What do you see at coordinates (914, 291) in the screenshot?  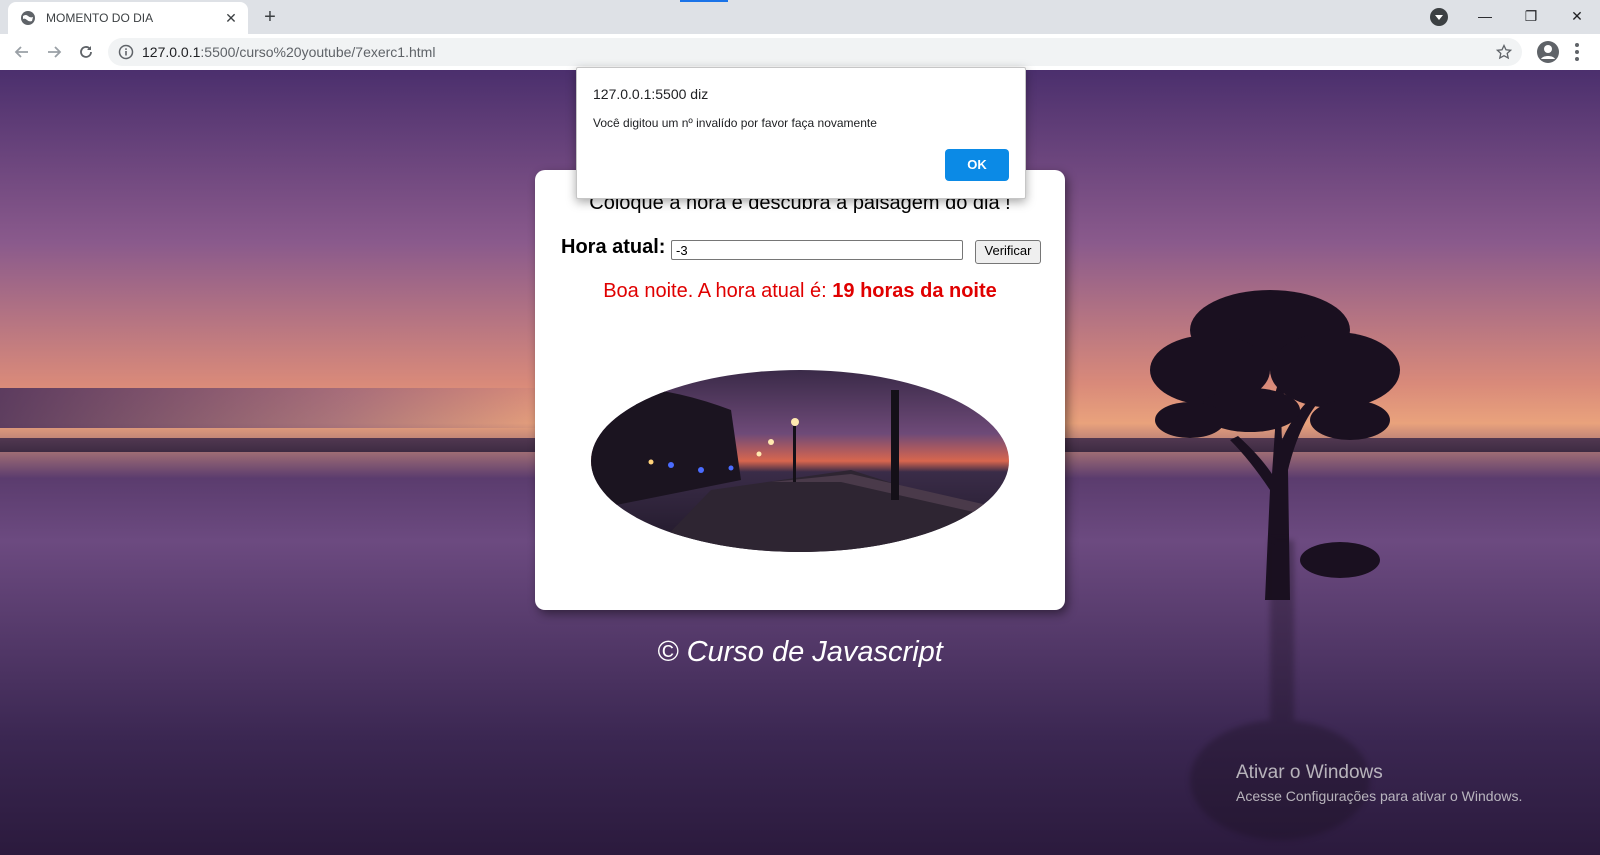 I see `result-hour: 19 horas da noite` at bounding box center [914, 291].